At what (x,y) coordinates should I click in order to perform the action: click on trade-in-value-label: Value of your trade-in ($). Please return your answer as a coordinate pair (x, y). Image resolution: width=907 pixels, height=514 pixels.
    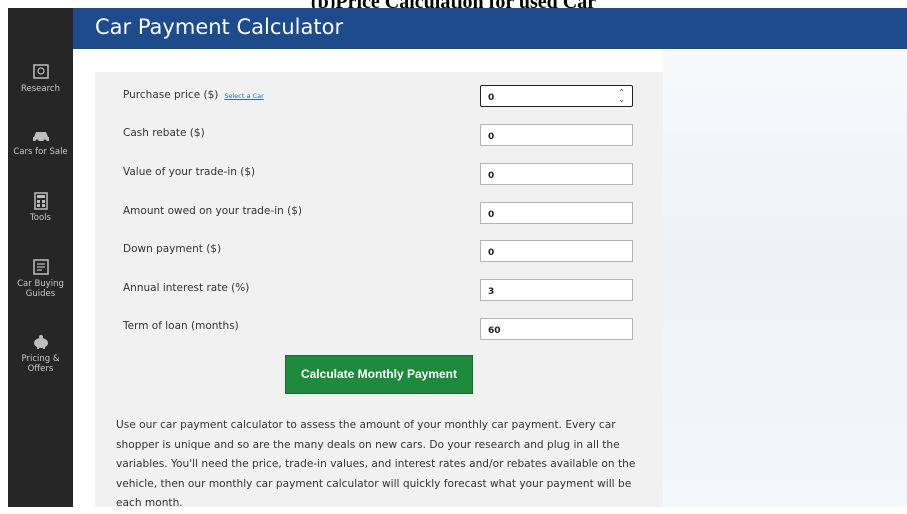
    Looking at the image, I should click on (189, 172).